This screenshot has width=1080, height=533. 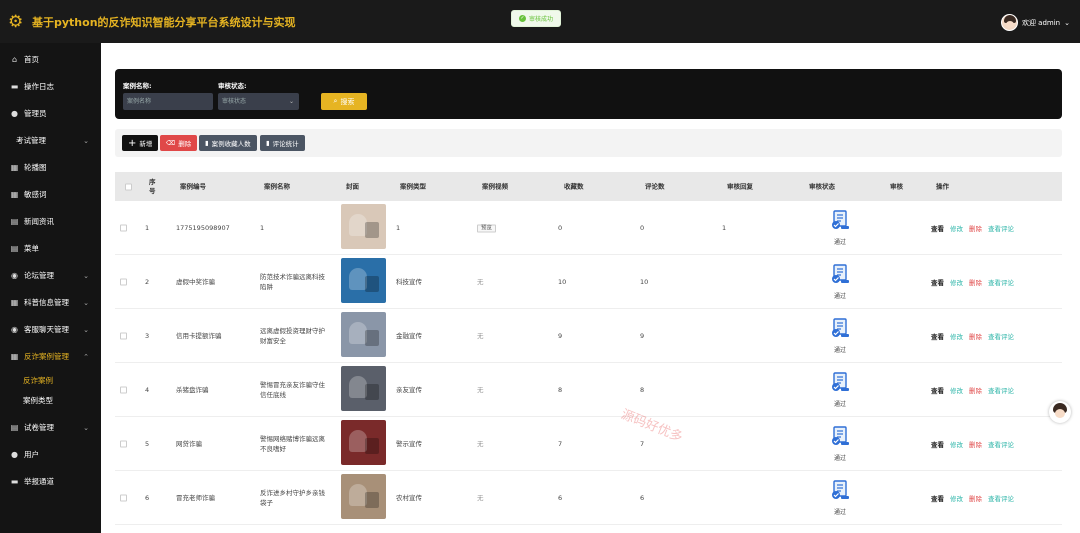 I want to click on cell-collect: 0, so click(x=560, y=227).